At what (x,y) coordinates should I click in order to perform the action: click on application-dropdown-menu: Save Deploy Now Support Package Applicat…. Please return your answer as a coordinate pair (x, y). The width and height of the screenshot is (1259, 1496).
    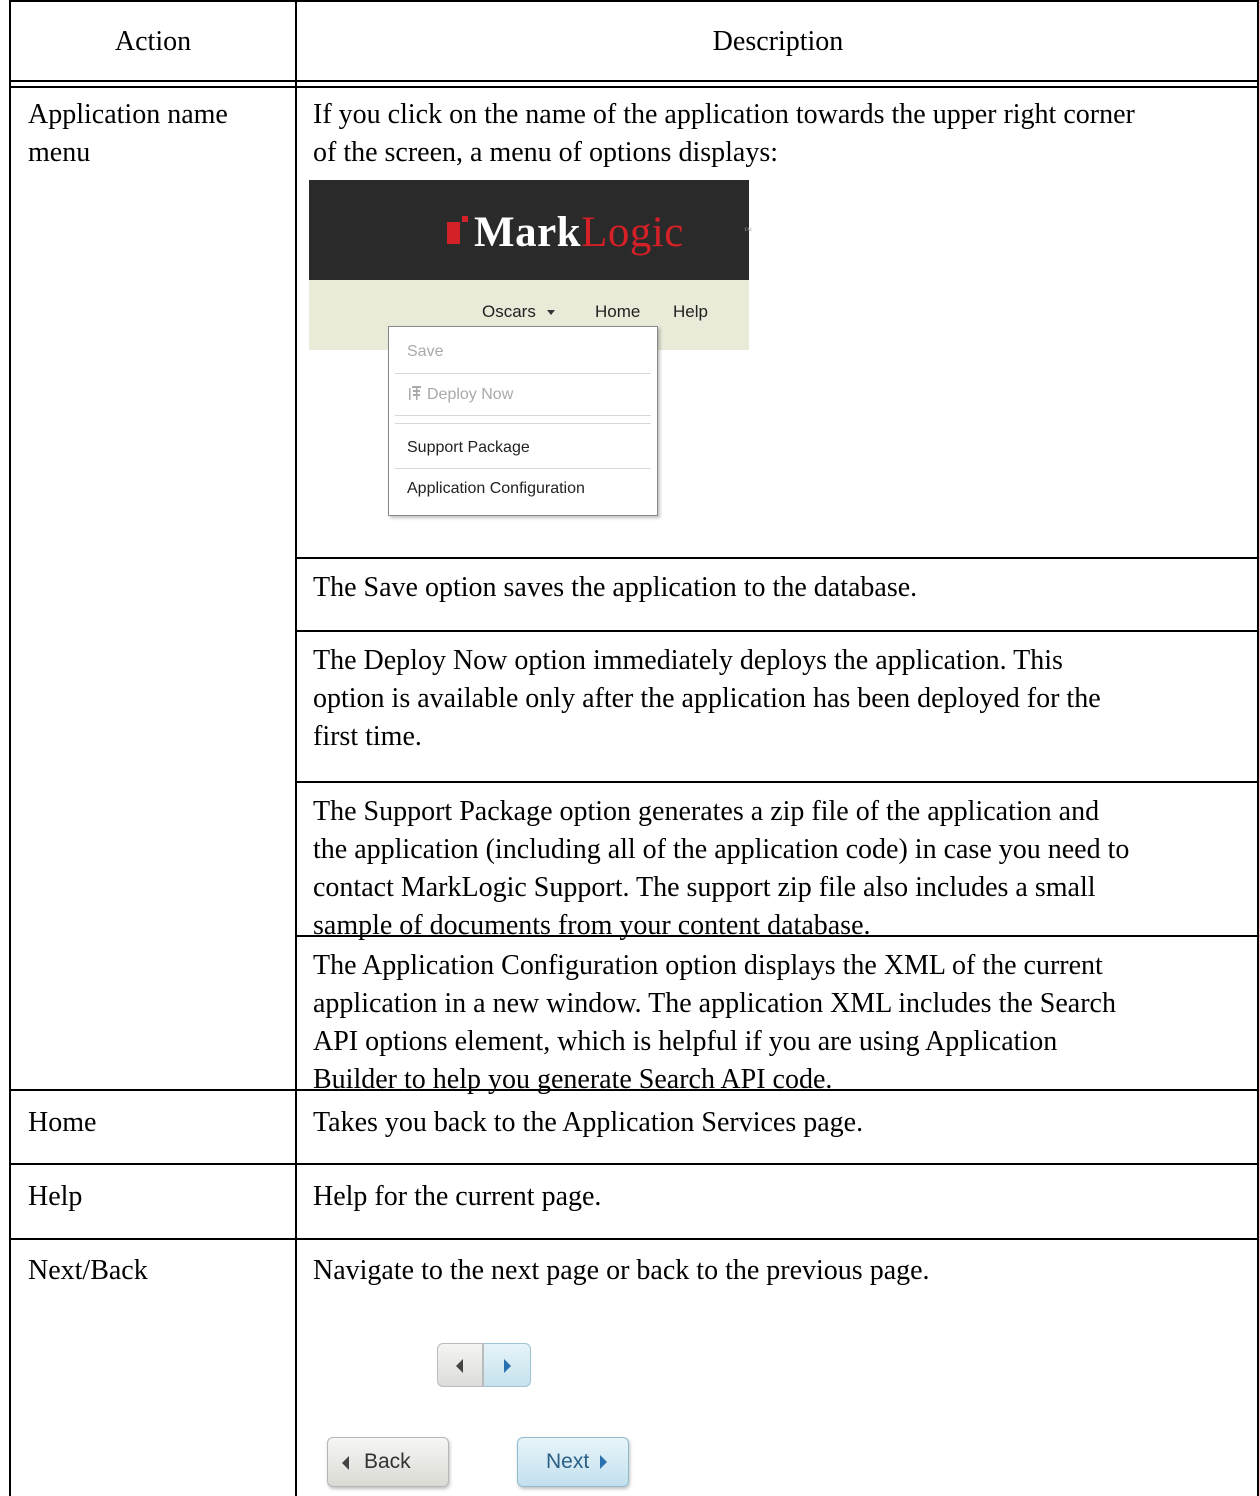
    Looking at the image, I should click on (523, 421).